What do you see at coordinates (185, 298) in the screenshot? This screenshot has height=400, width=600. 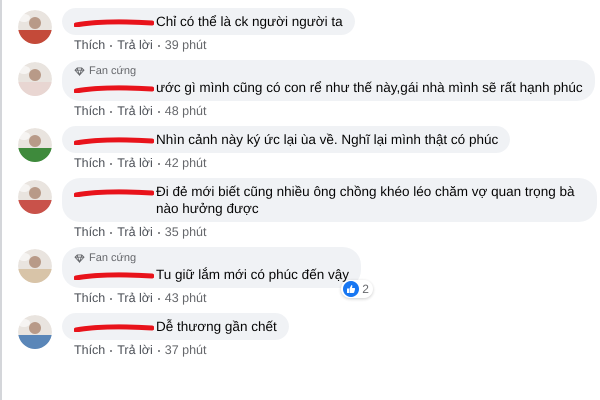 I see `timestamp: 43 phút` at bounding box center [185, 298].